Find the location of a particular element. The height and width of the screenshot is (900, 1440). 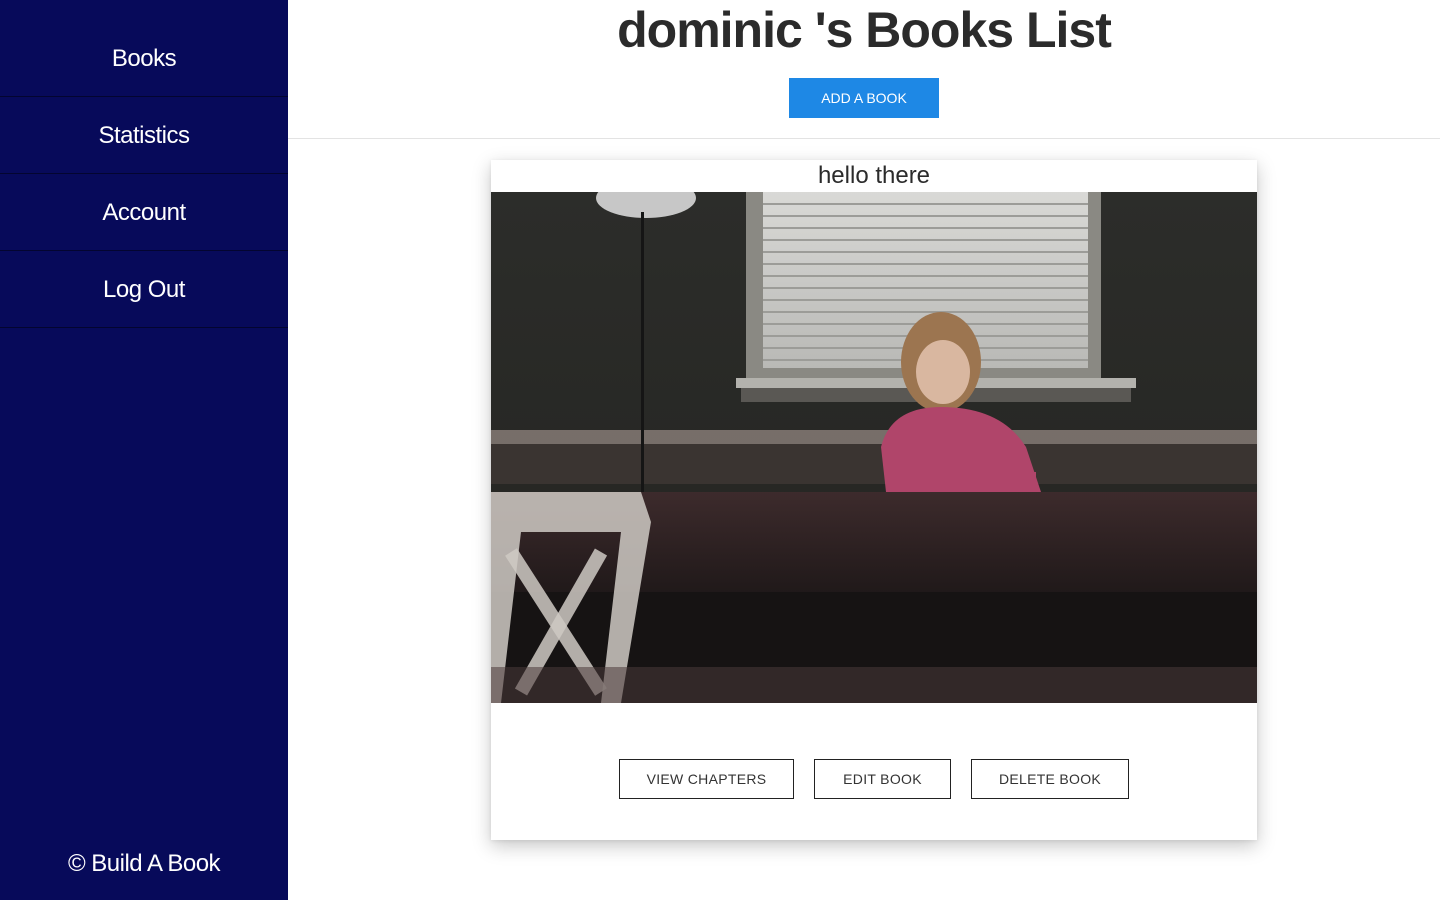

page-header: dominic 's Books List ADD A BOOK is located at coordinates (864, 69).